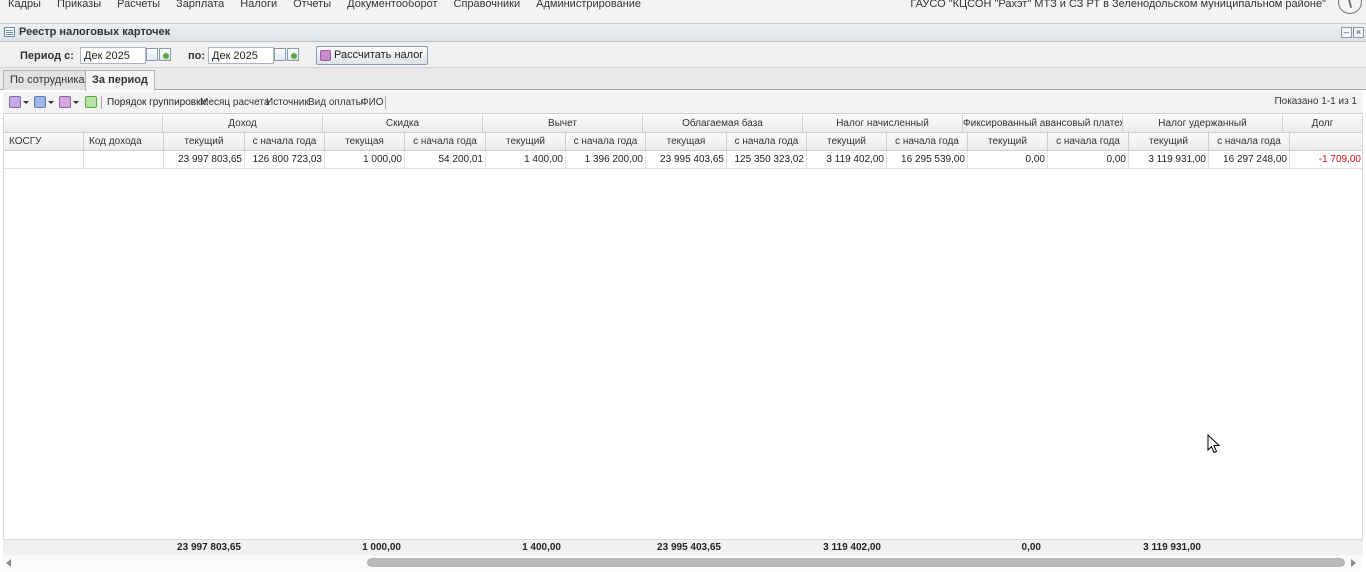  I want to click on scroll-left-icon, so click(8, 563).